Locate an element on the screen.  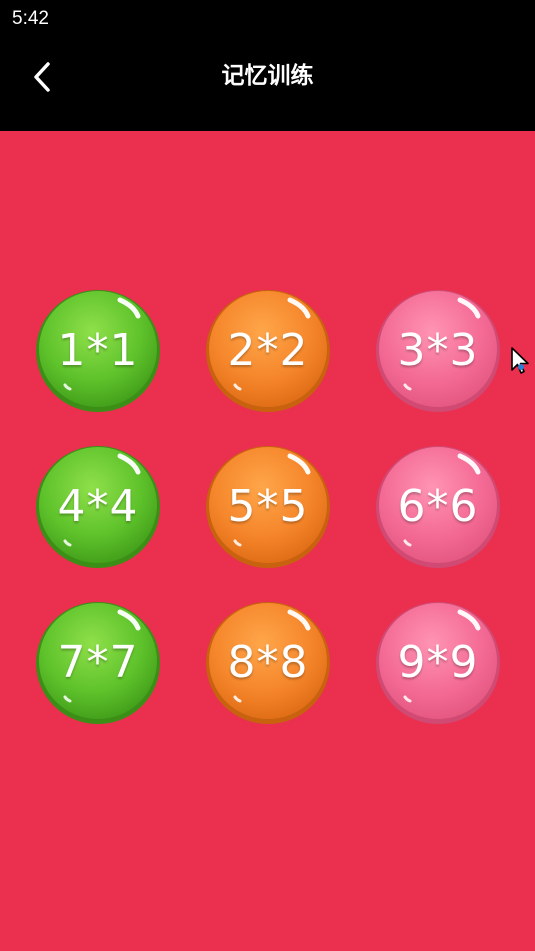
level-label: 3*3 is located at coordinates (438, 350).